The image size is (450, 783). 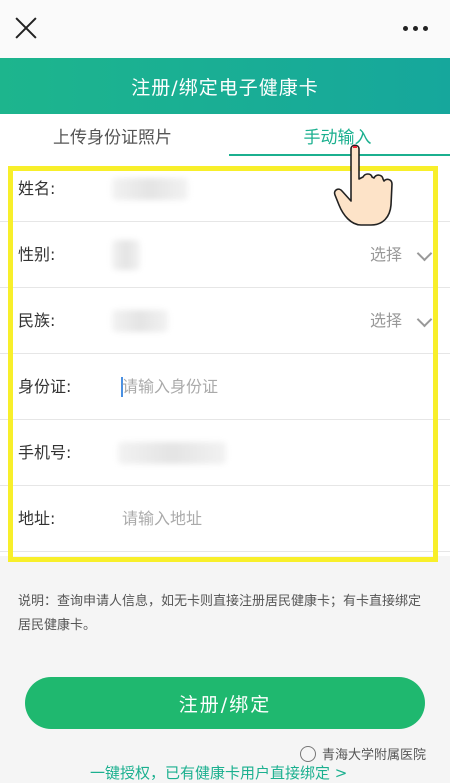 I want to click on watermark: 青海大学附属医院, so click(x=363, y=753).